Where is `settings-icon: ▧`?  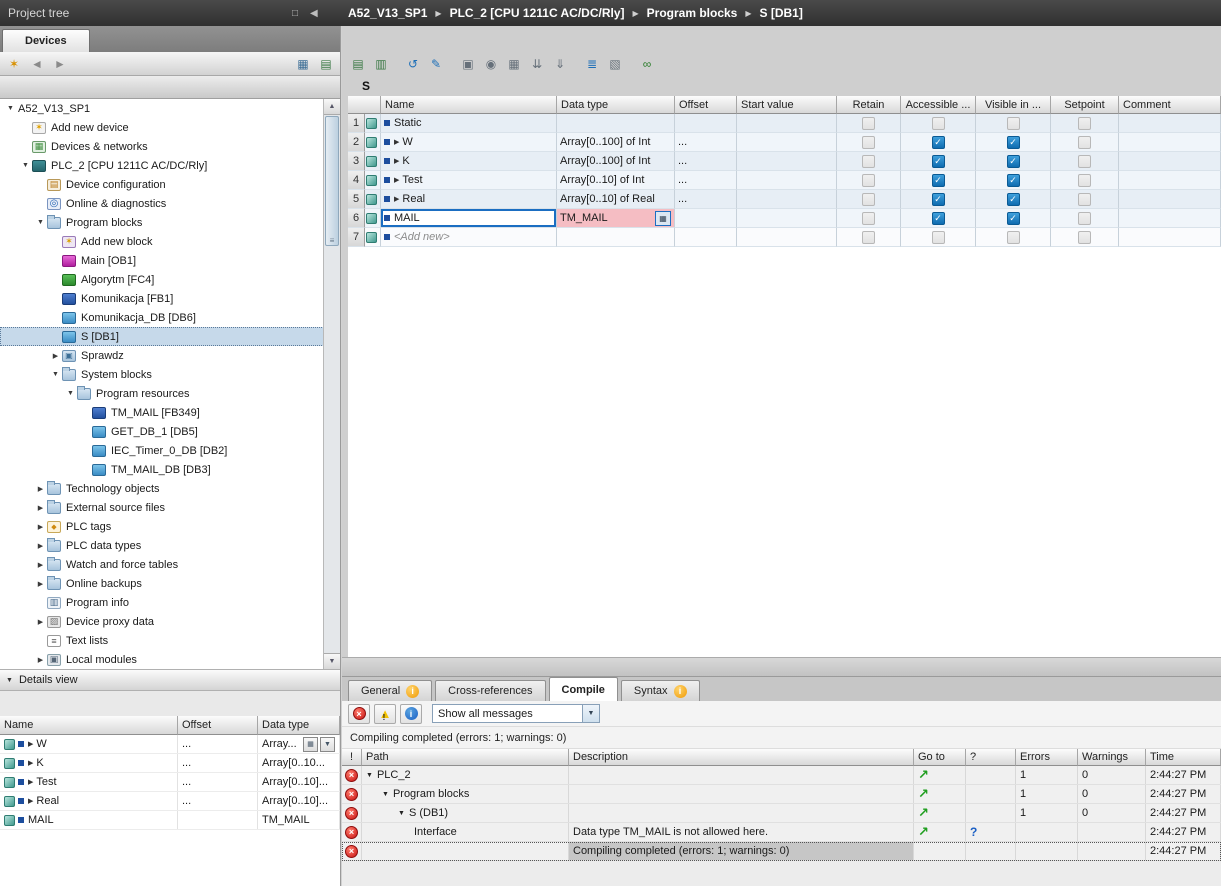 settings-icon: ▧ is located at coordinates (615, 64).